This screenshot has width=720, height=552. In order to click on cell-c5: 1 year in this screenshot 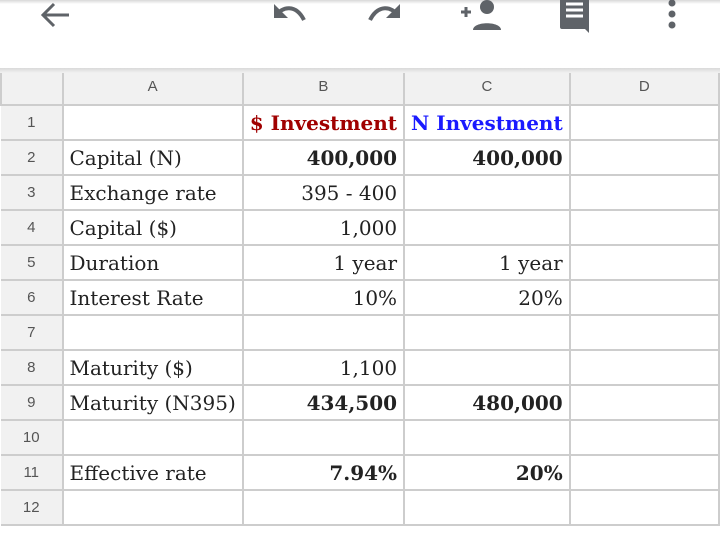, I will do `click(487, 262)`.